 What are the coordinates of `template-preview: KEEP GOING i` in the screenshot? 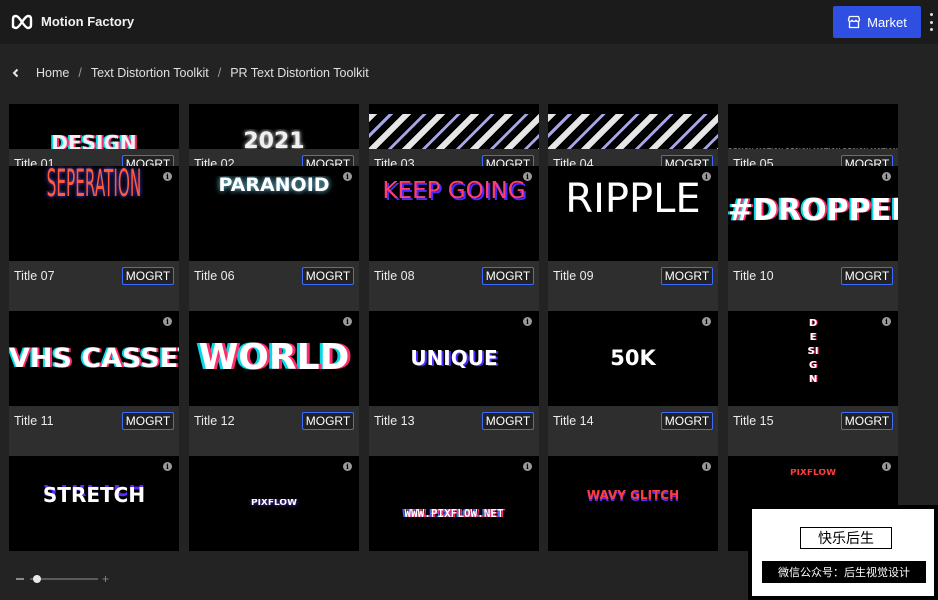 It's located at (454, 213).